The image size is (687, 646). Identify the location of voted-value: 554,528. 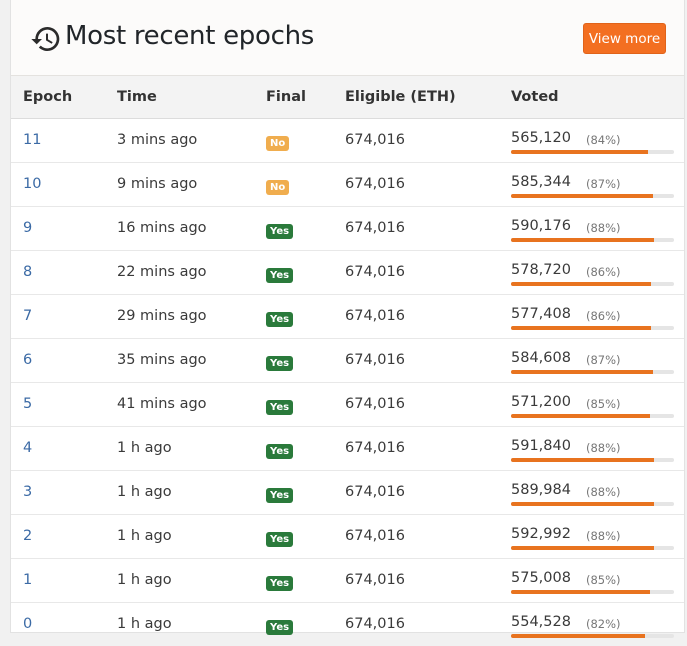
(541, 621).